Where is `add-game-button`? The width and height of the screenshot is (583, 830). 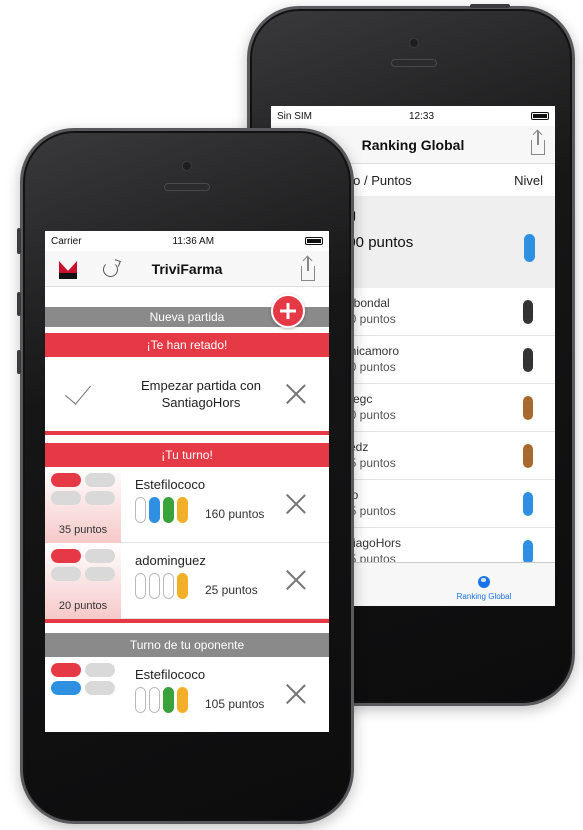 add-game-button is located at coordinates (288, 311).